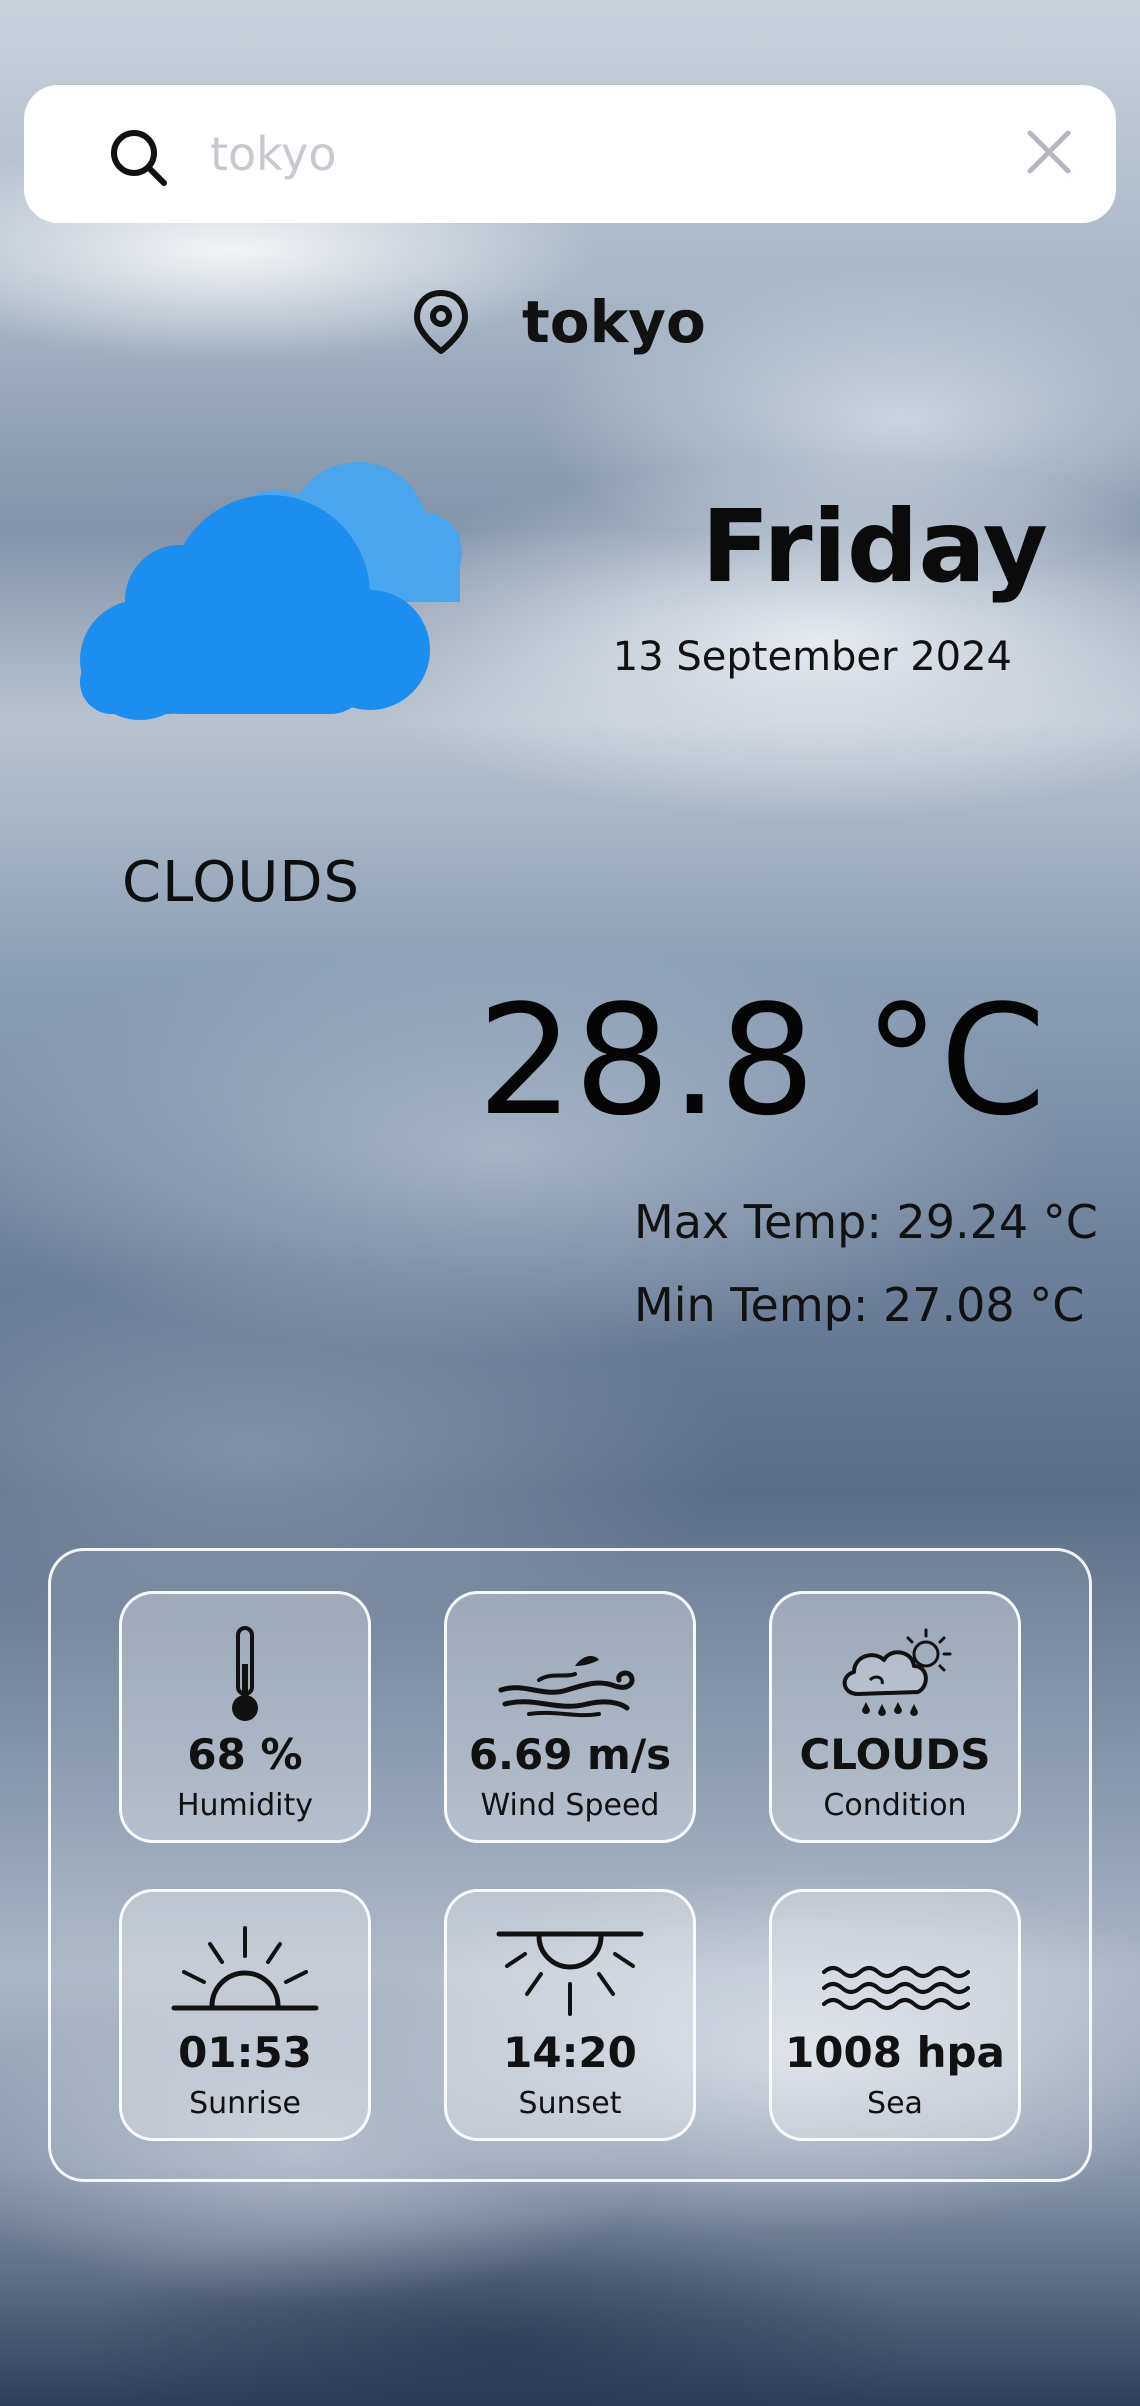  I want to click on wind-icon, so click(566, 1687).